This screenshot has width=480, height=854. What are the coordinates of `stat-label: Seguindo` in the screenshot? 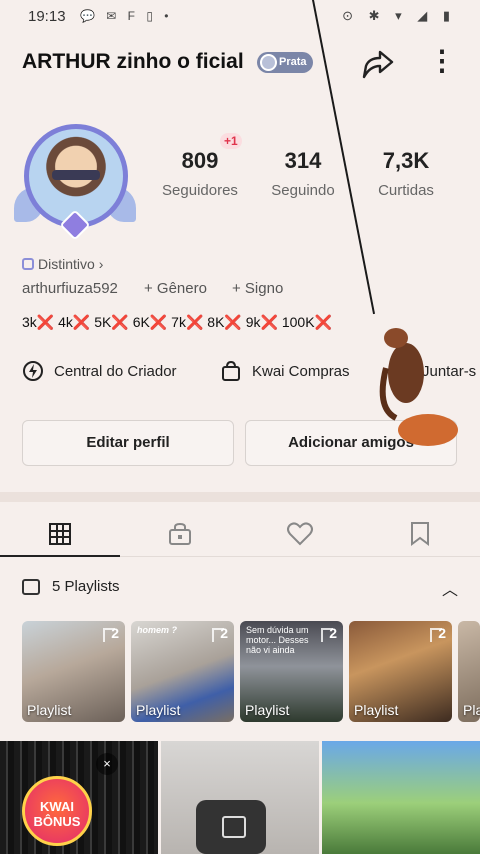 It's located at (303, 190).